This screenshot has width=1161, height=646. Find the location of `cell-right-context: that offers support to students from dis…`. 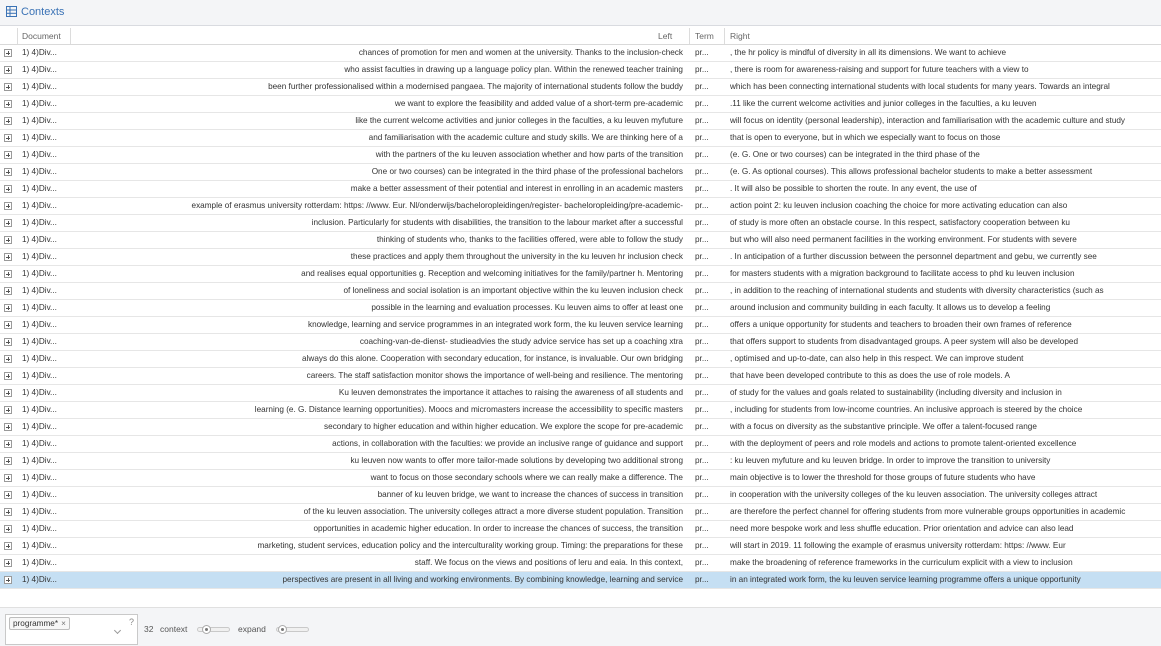

cell-right-context: that offers support to students from dis… is located at coordinates (904, 341).